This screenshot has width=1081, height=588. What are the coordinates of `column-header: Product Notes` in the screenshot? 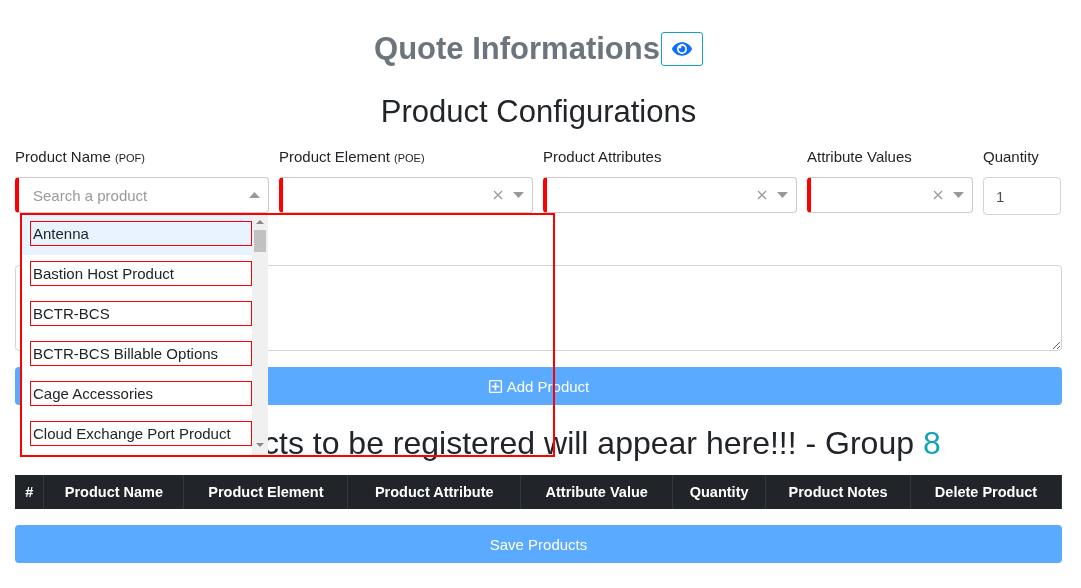 It's located at (838, 492).